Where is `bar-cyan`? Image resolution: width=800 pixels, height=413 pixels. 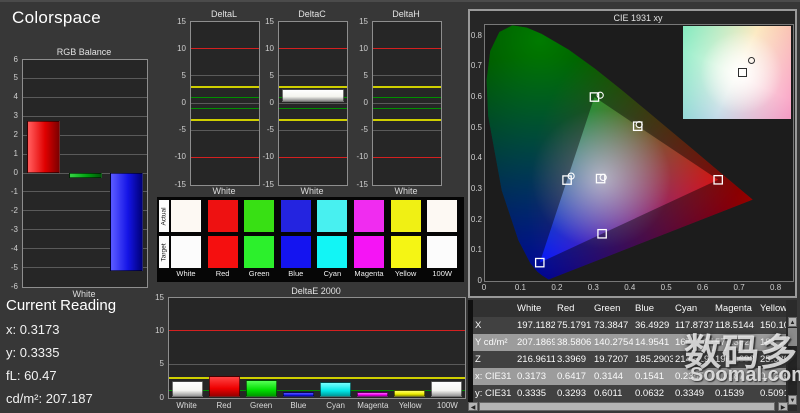
bar-cyan is located at coordinates (336, 389).